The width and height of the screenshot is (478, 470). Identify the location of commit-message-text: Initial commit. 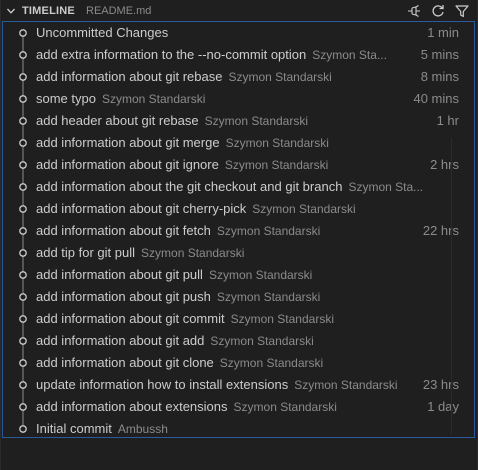
(74, 428).